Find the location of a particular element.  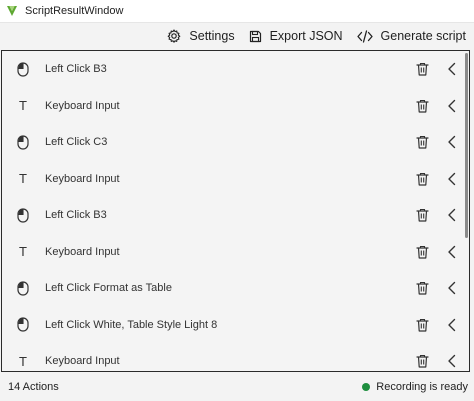

settings-button: Settings is located at coordinates (201, 36).